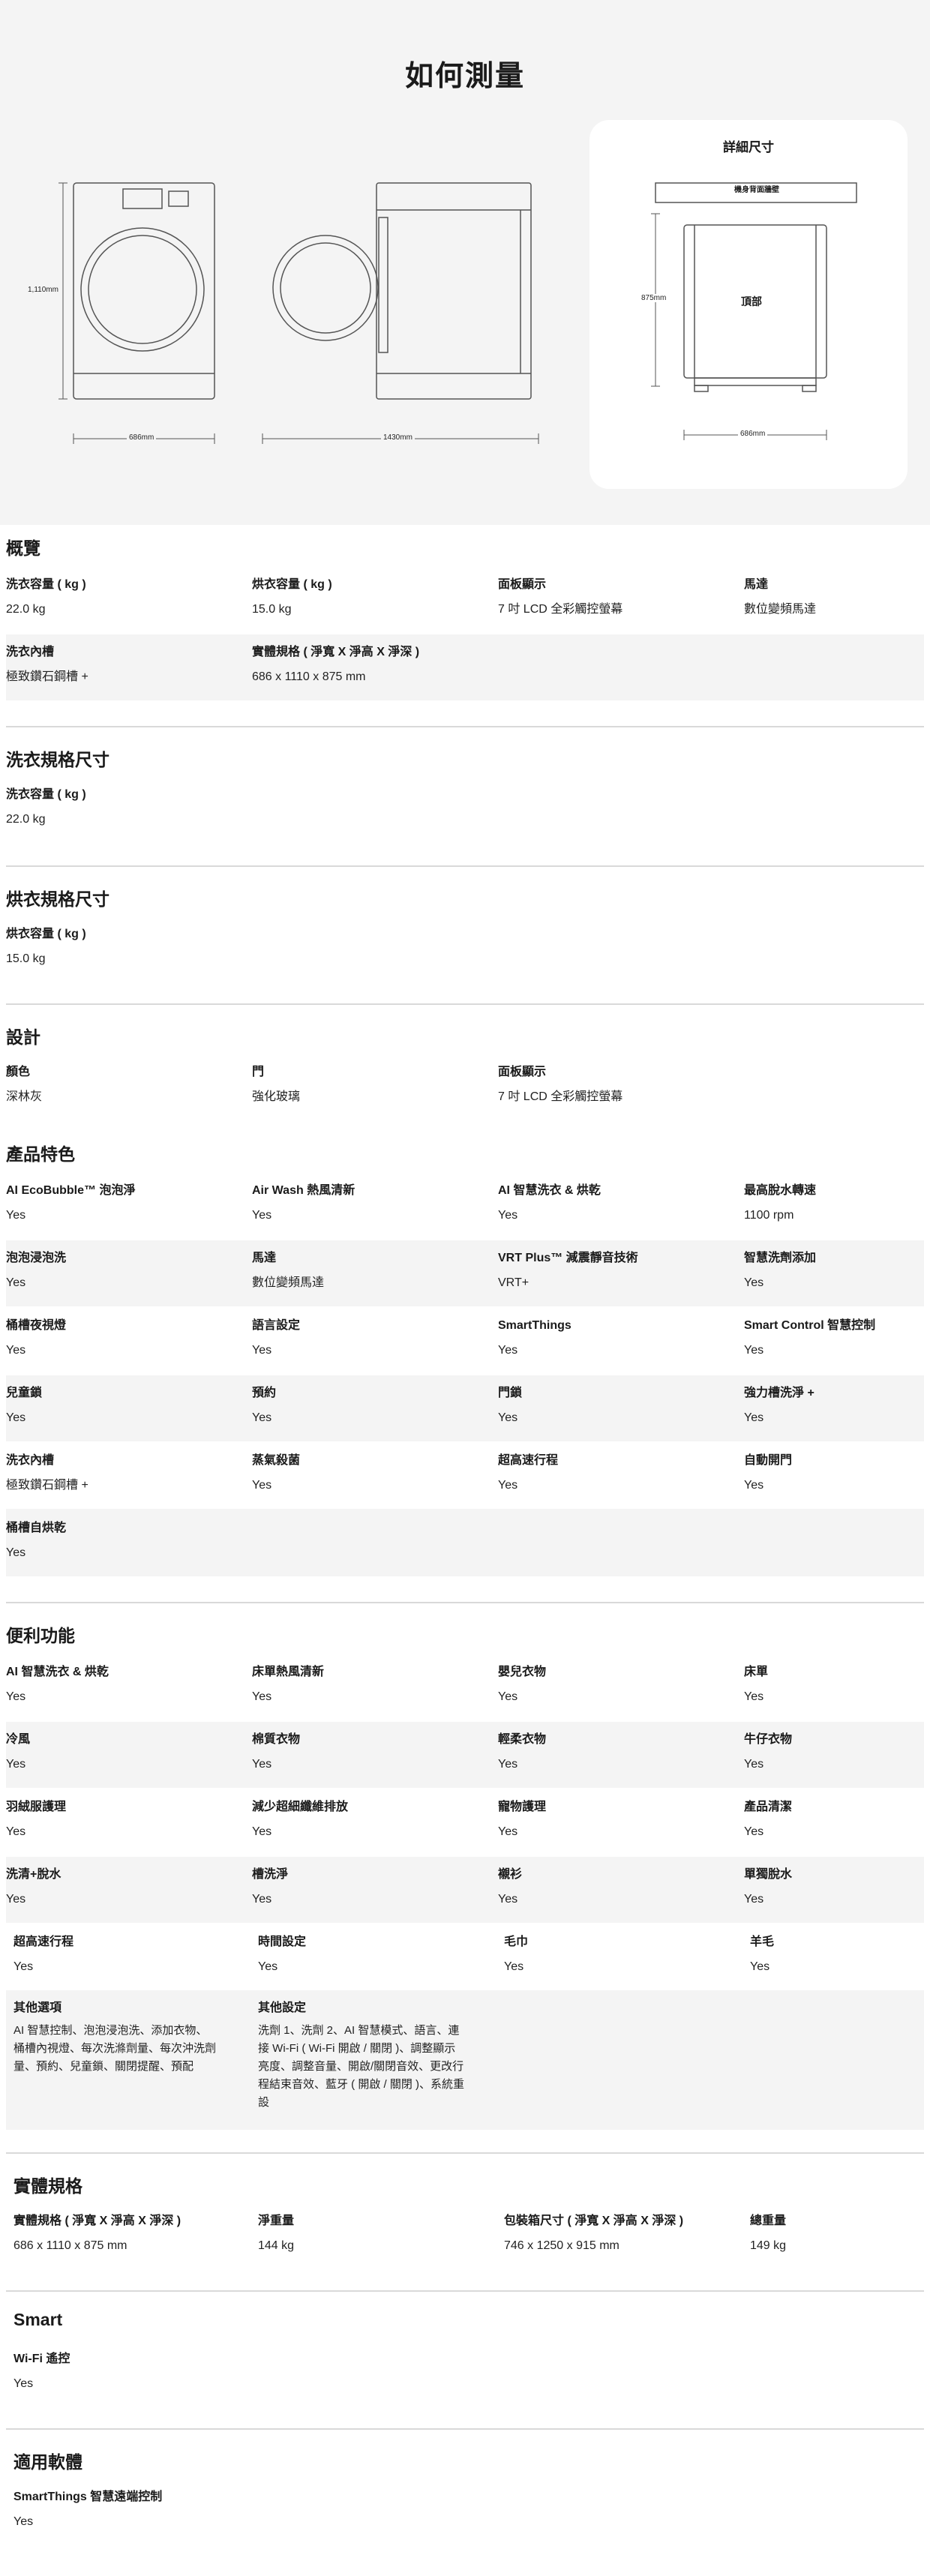  What do you see at coordinates (40, 1154) in the screenshot?
I see `features-title: 產品特色` at bounding box center [40, 1154].